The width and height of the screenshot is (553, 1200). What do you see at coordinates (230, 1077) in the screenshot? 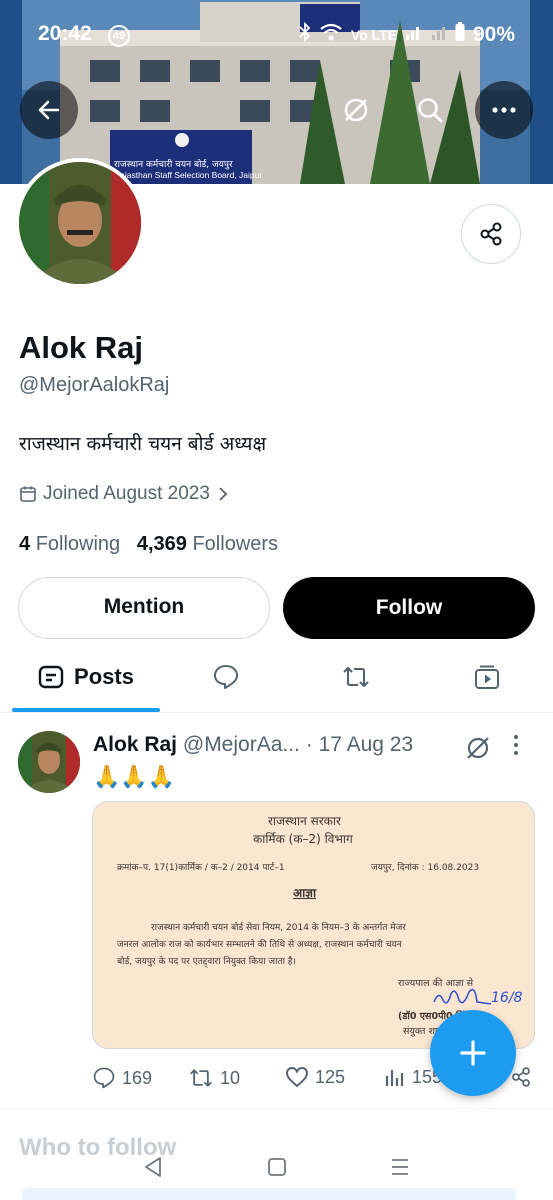
I see `repost-count: 10` at bounding box center [230, 1077].